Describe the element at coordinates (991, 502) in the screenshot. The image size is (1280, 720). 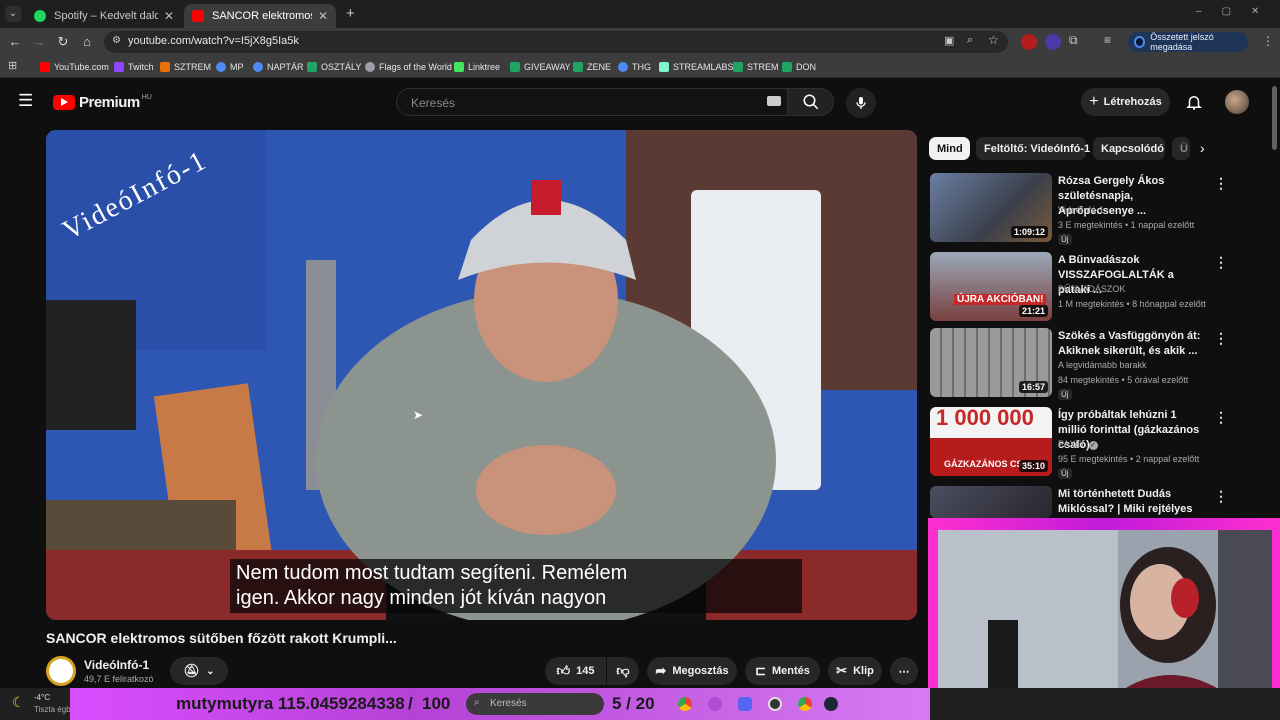
I see `video-thumbnail` at that location.